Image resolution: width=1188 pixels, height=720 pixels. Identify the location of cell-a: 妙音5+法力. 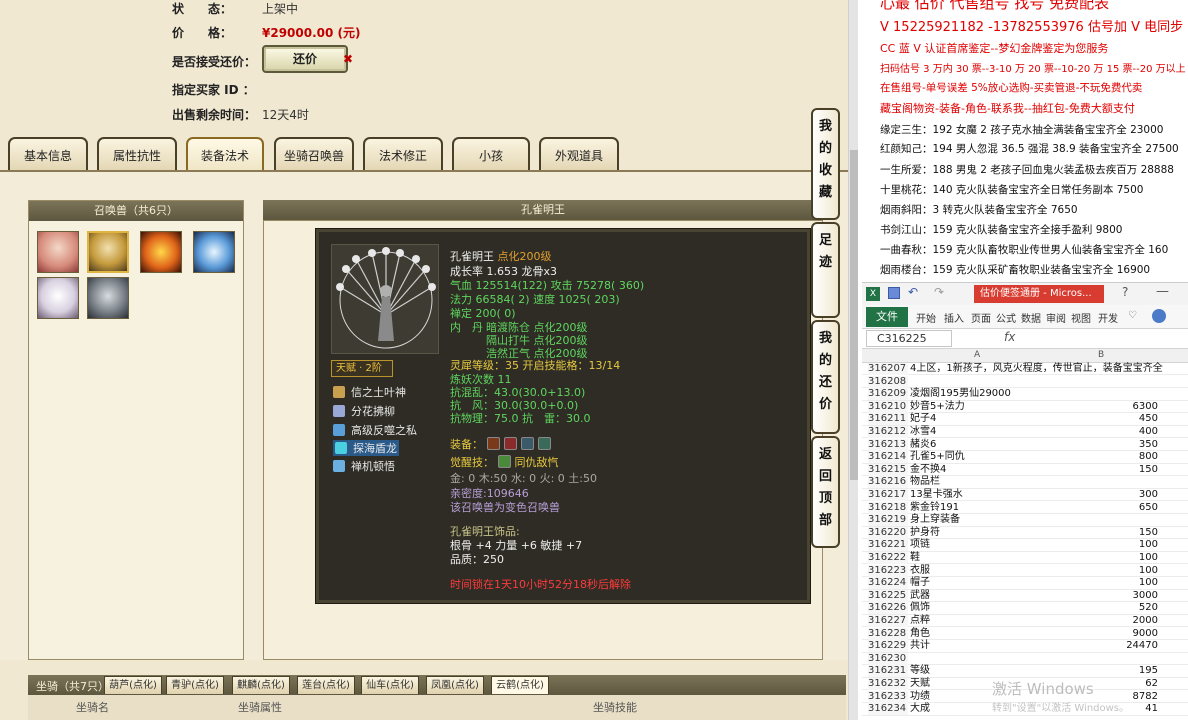
(937, 407).